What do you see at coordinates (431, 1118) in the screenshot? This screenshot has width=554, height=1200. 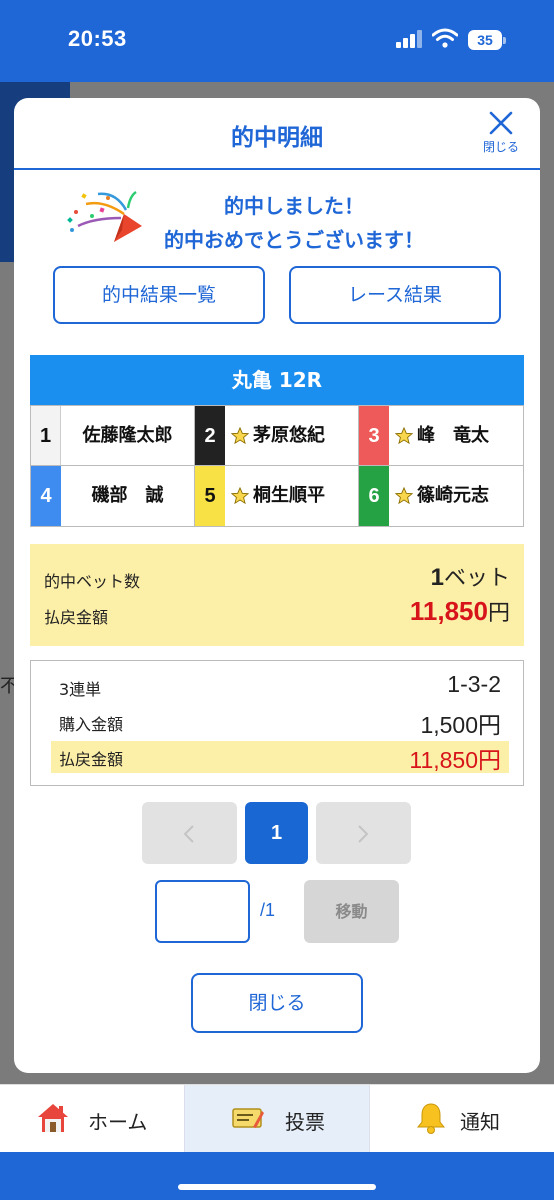 I see `bell-icon` at bounding box center [431, 1118].